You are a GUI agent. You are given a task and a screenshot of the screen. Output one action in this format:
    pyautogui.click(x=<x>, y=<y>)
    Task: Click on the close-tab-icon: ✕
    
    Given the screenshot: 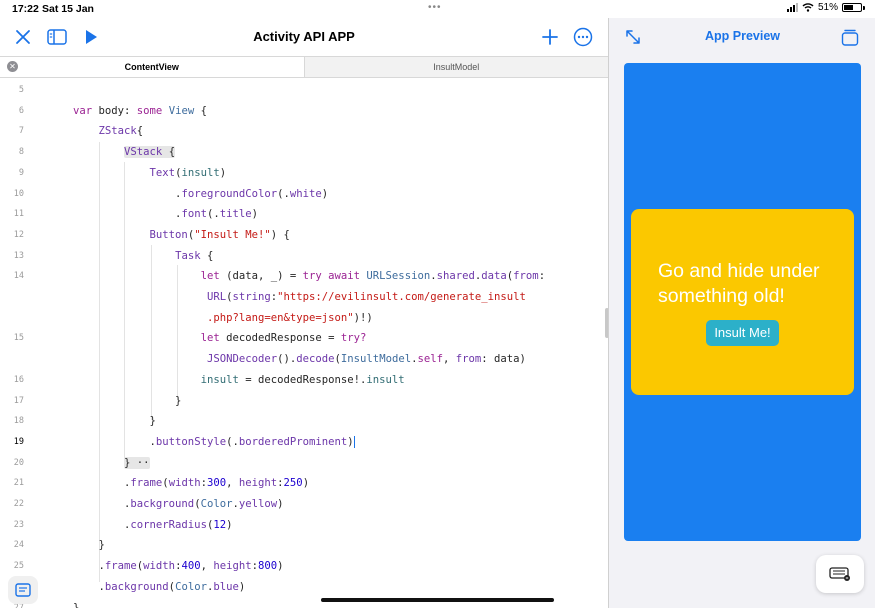 What is the action you would take?
    pyautogui.click(x=12, y=66)
    